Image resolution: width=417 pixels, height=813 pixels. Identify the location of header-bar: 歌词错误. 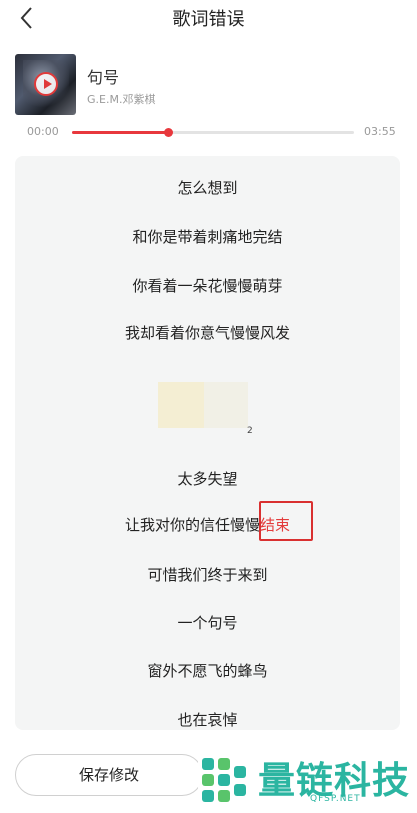
(208, 18).